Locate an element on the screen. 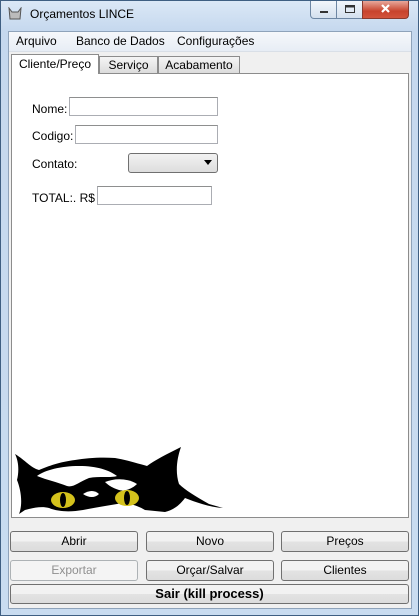 This screenshot has height=616, width=419. maximize-button is located at coordinates (349, 10).